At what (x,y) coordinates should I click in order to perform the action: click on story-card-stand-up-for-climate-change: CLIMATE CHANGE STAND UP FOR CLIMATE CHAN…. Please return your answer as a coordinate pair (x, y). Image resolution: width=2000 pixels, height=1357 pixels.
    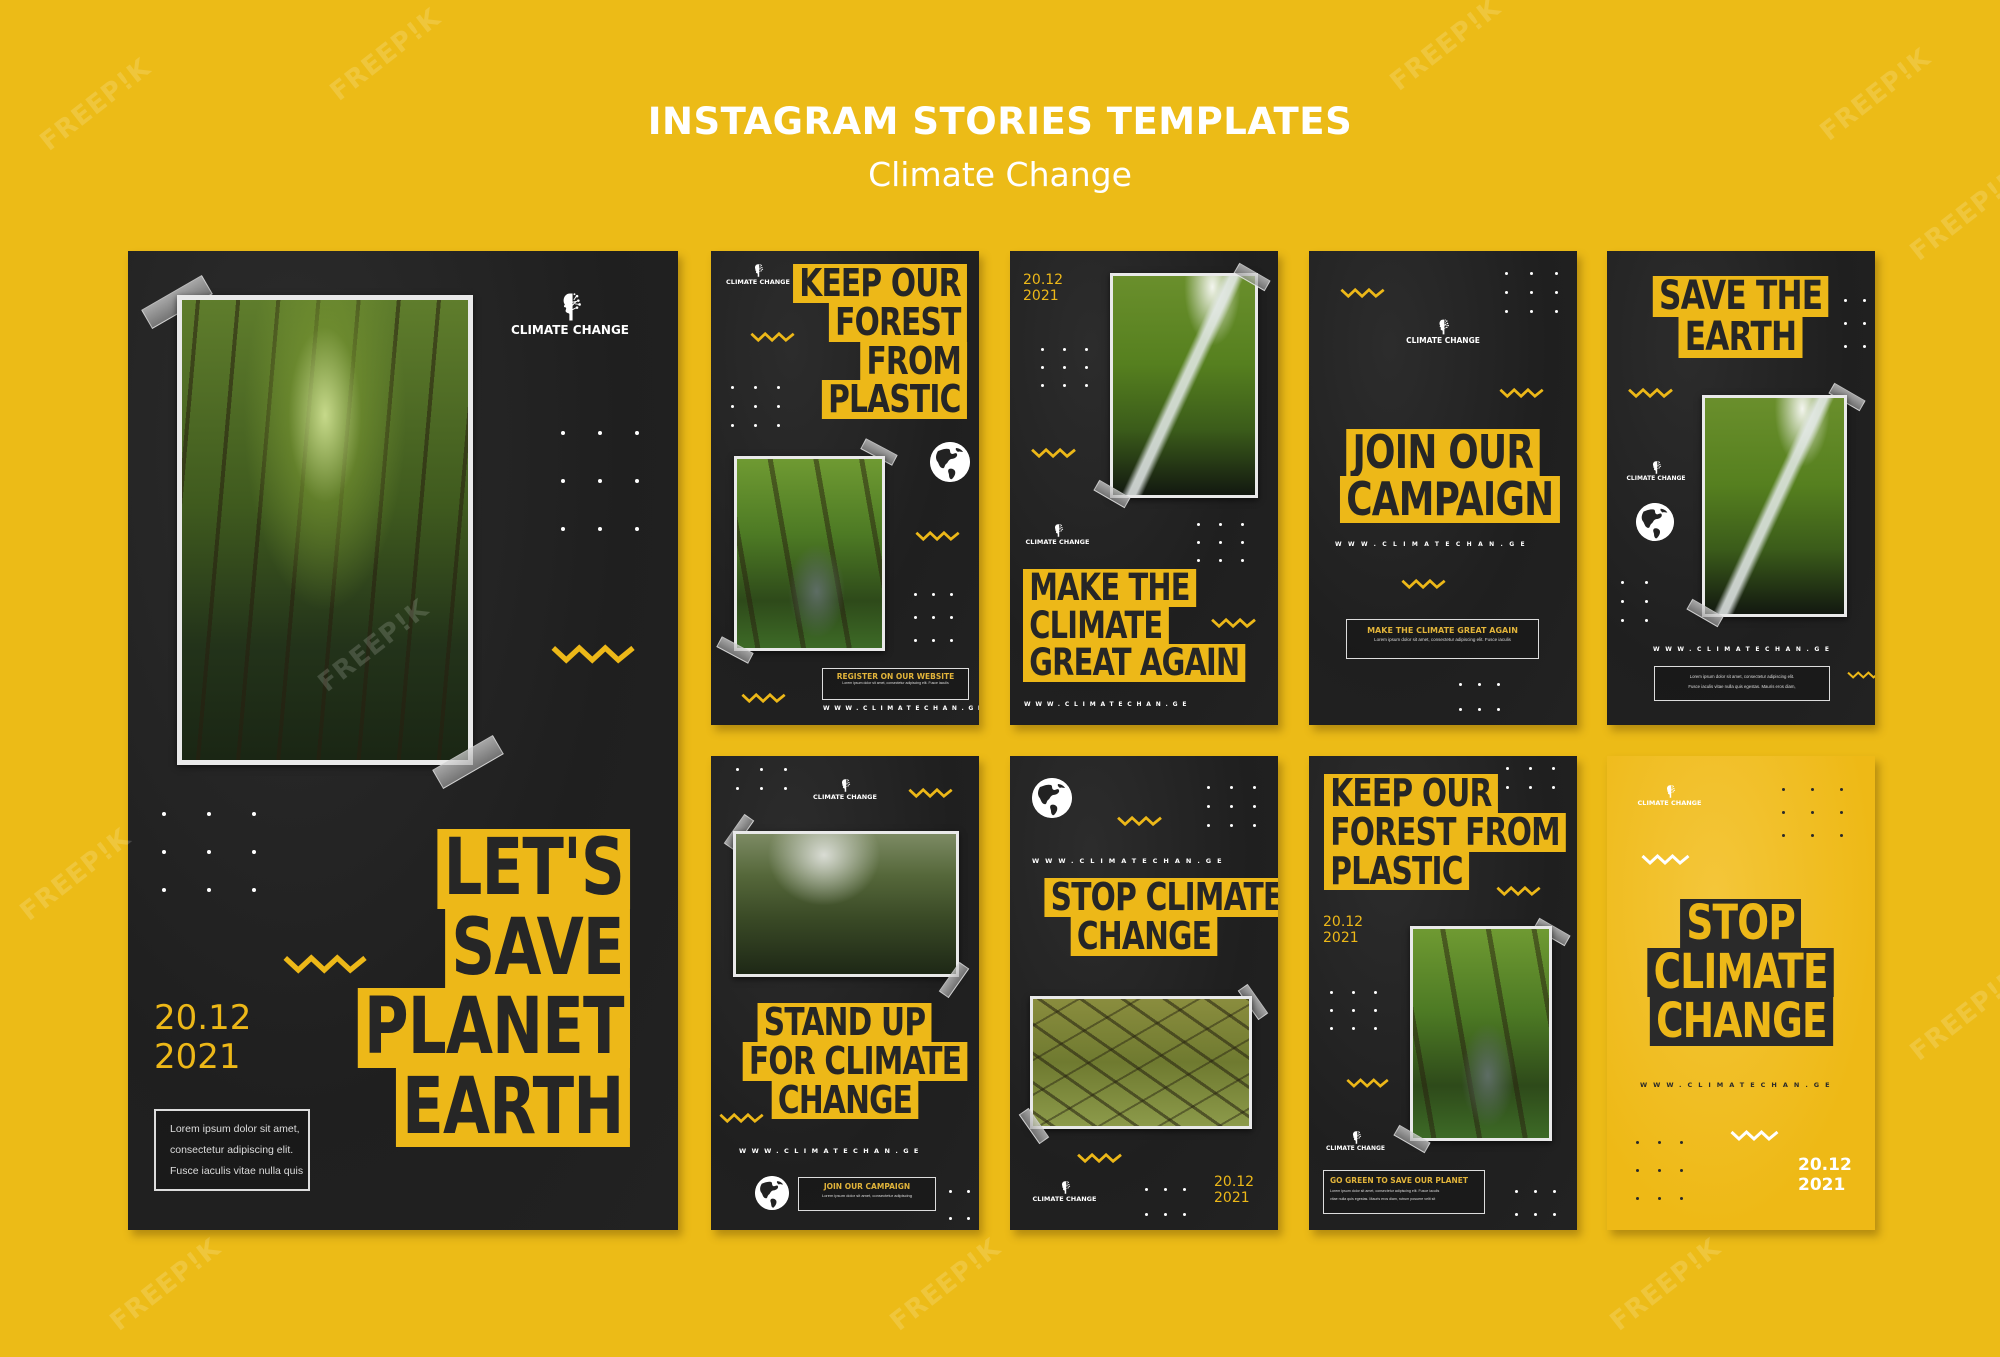
    Looking at the image, I should click on (845, 993).